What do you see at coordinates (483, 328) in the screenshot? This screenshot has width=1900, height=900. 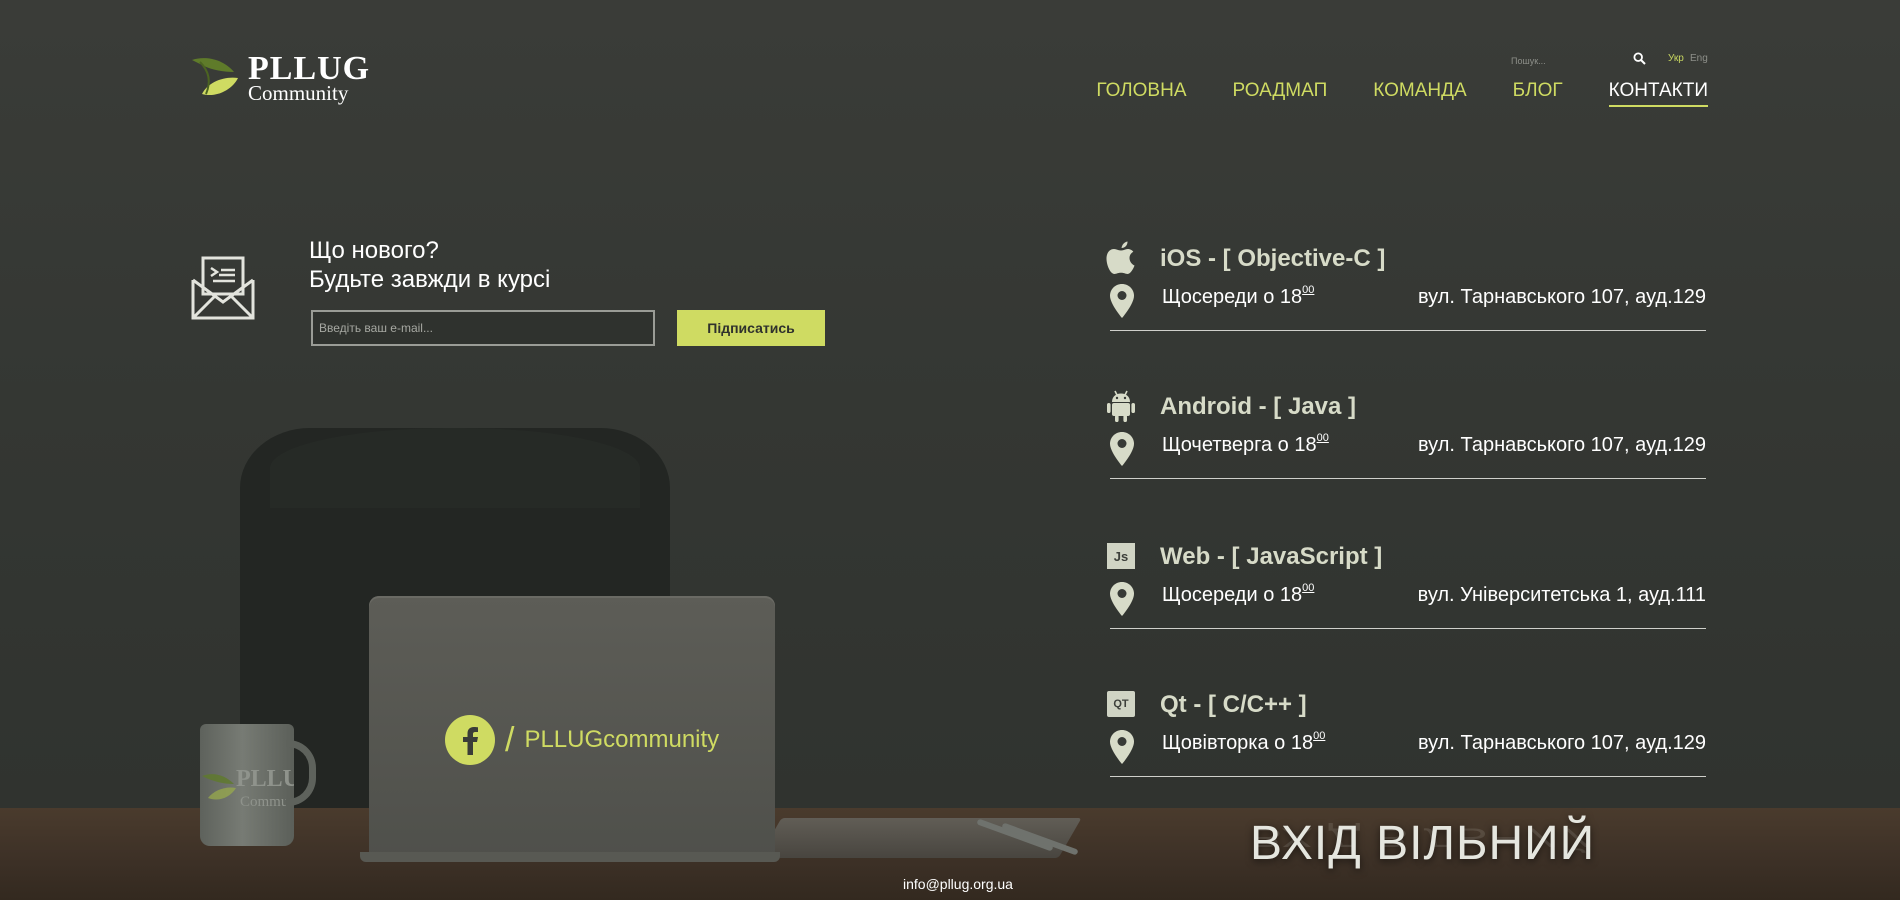 I see `email-field` at bounding box center [483, 328].